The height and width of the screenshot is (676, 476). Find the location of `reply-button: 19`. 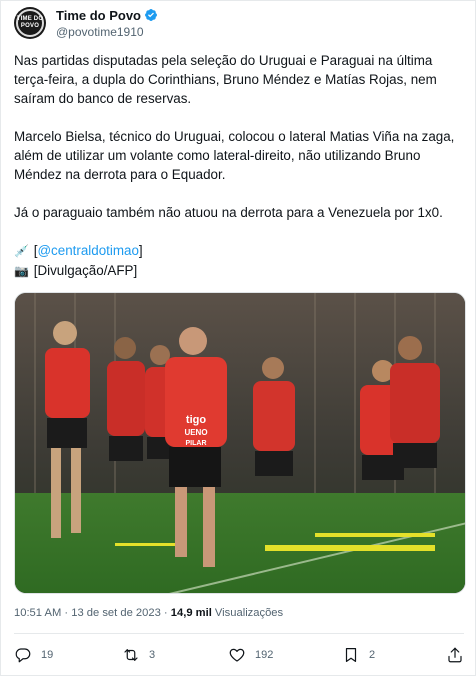

reply-button: 19 is located at coordinates (33, 655).